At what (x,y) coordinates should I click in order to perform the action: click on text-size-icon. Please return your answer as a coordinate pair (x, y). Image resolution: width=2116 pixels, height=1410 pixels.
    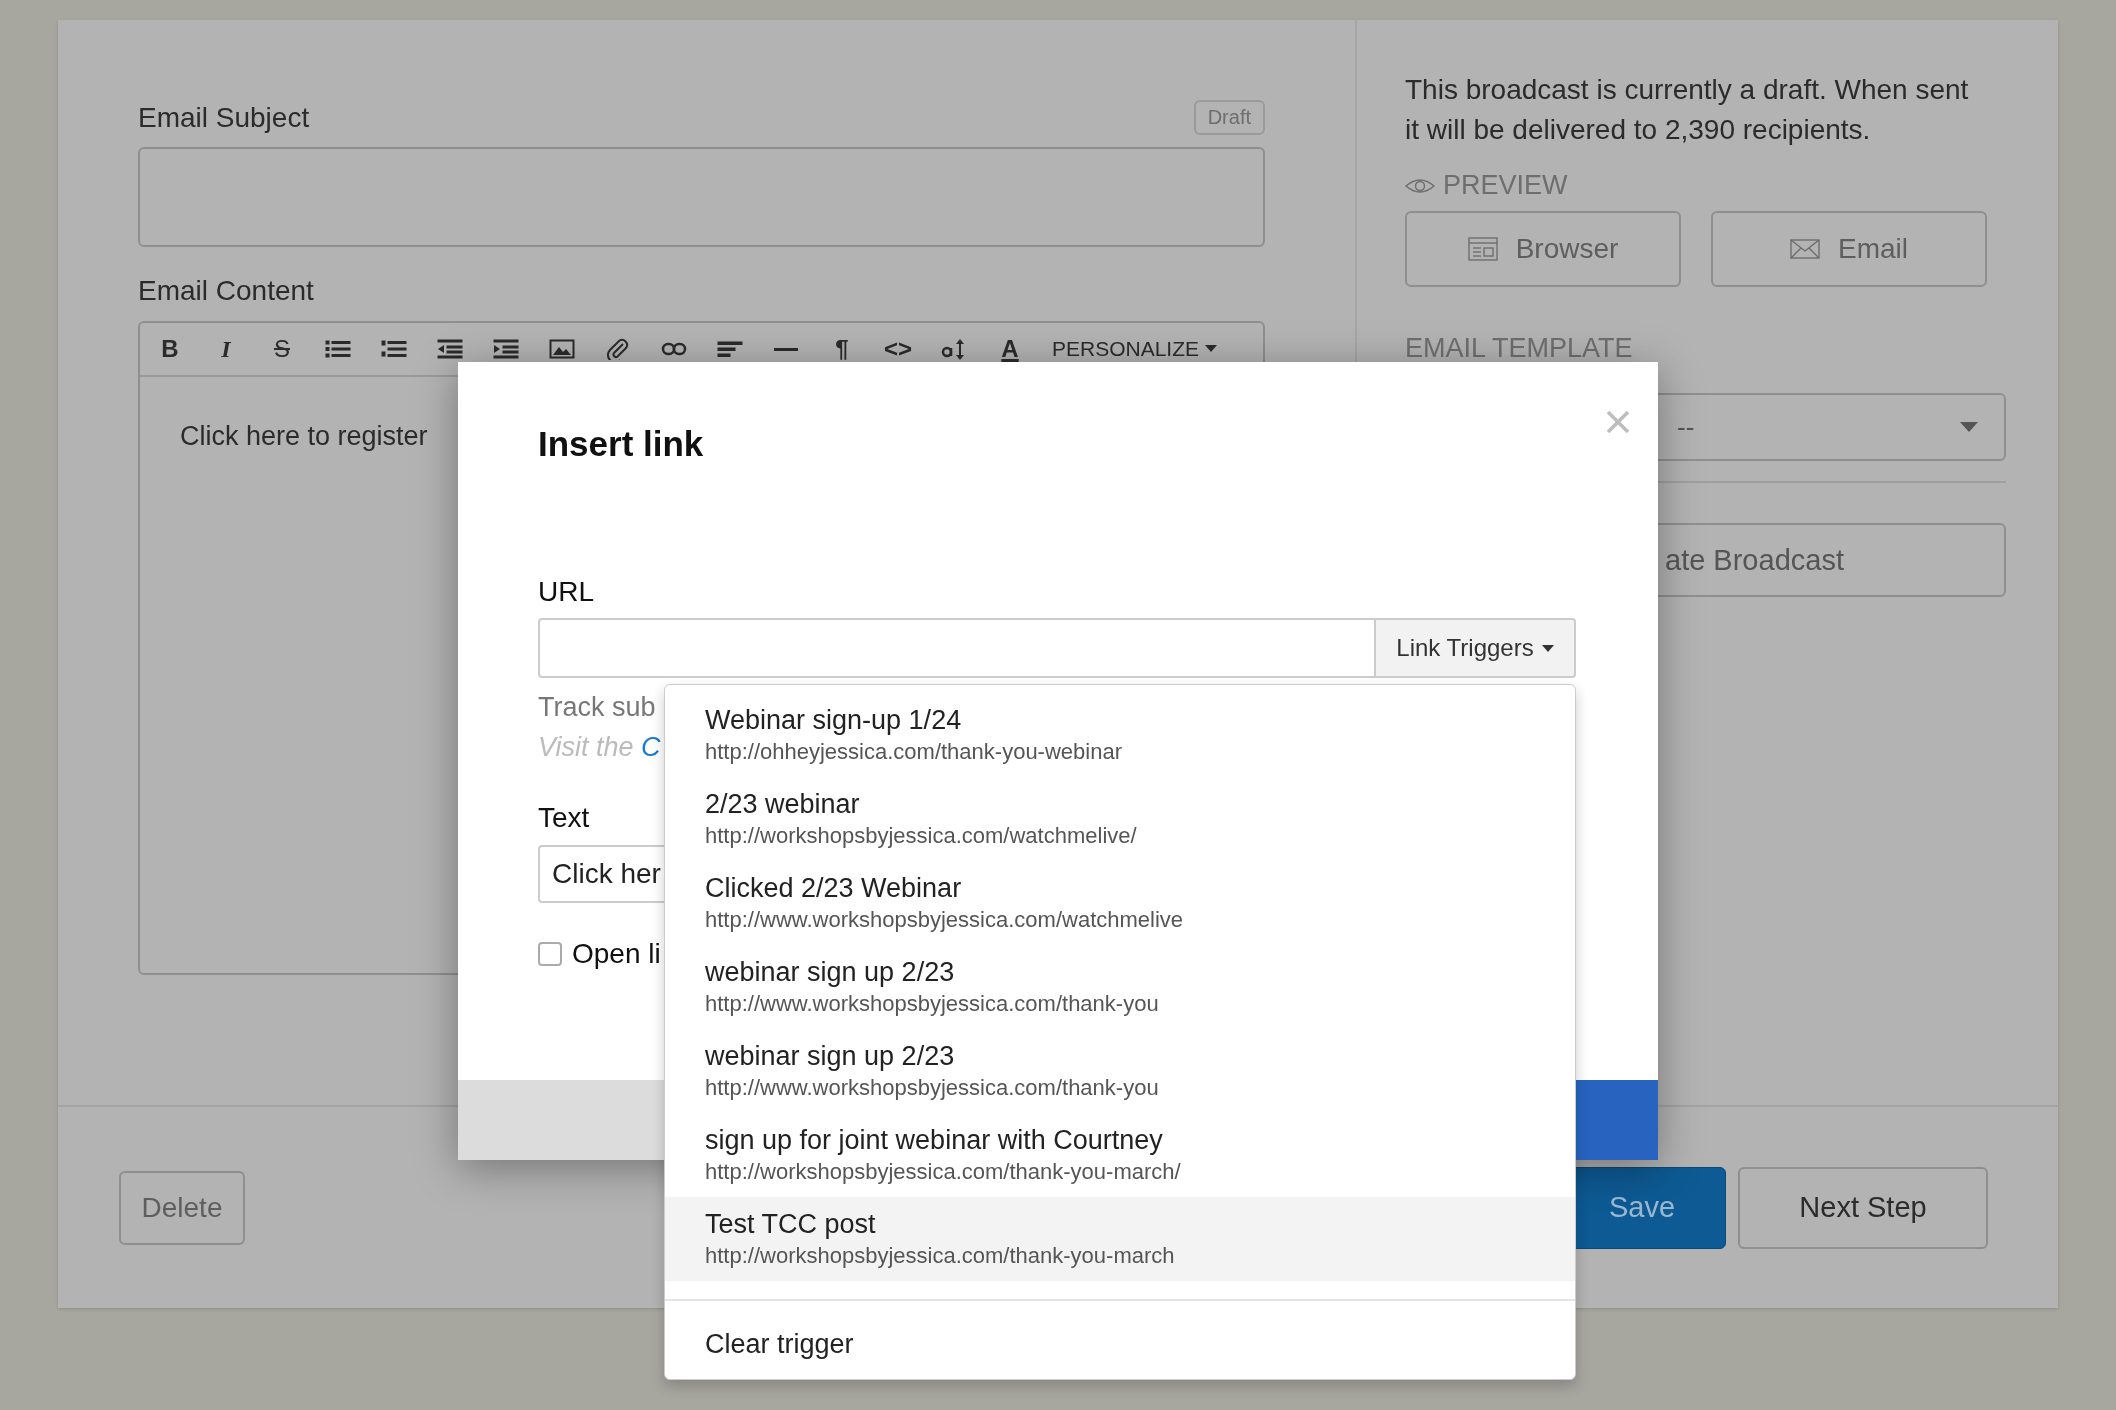
    Looking at the image, I should click on (954, 349).